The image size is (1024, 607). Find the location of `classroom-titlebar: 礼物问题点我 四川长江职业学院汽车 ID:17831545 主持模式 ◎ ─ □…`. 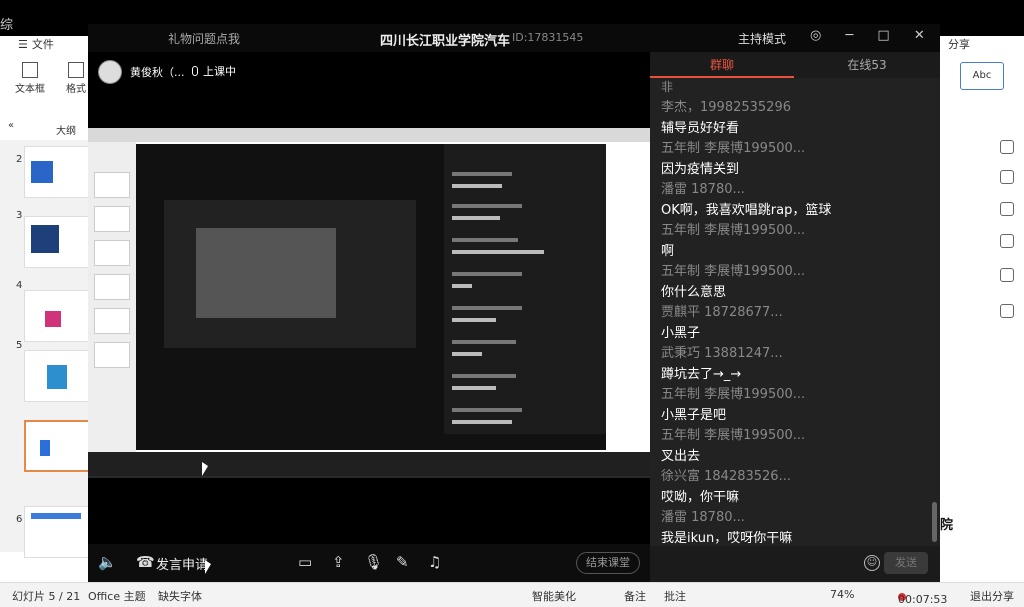

classroom-titlebar: 礼物问题点我 四川长江职业学院汽车 ID:17831545 主持模式 ◎ ─ □… is located at coordinates (514, 38).